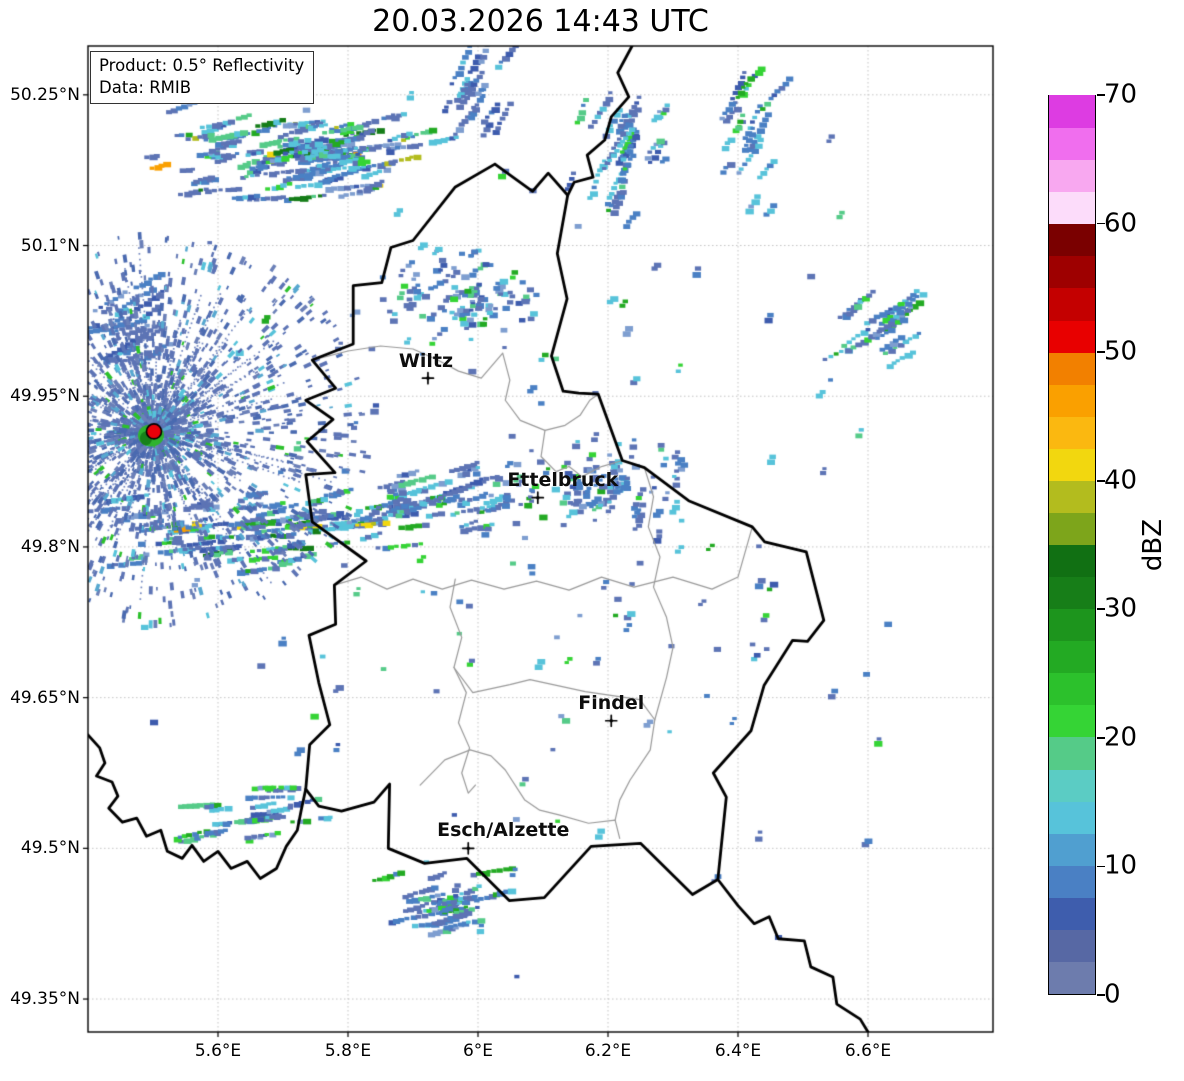  Describe the element at coordinates (348, 1051) in the screenshot. I see `lon-tick-label: 5.8°E` at that location.